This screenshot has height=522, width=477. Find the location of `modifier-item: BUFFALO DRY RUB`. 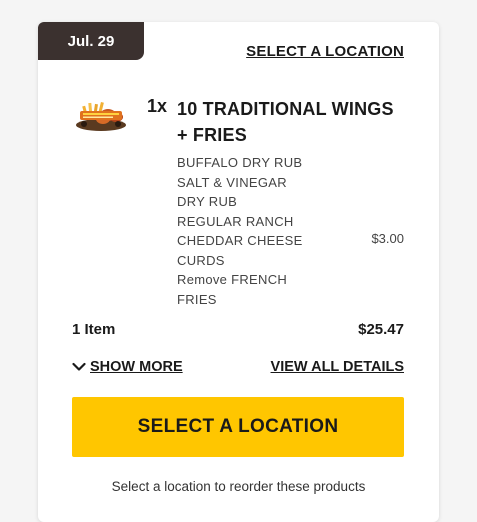

modifier-item: BUFFALO DRY RUB is located at coordinates (240, 162).